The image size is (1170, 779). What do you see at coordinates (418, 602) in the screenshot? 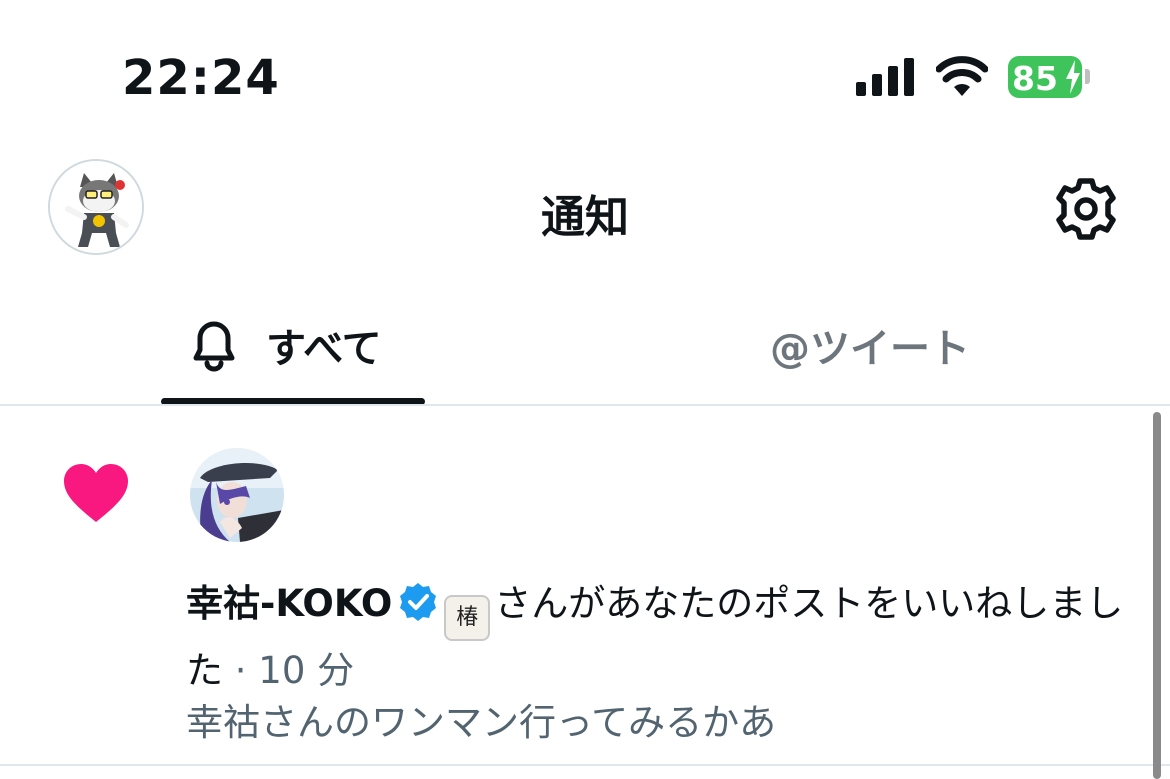
I see `verified-badge-icon` at bounding box center [418, 602].